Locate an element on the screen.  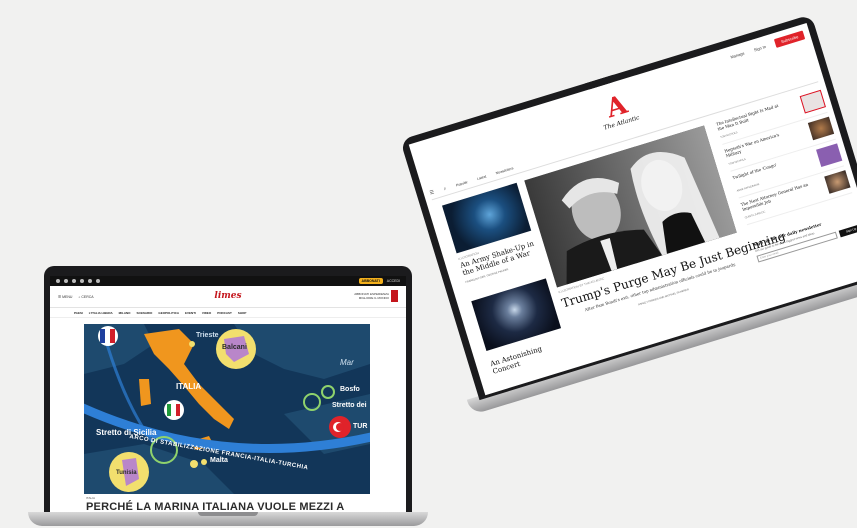
left-laptop-base is located at coordinates (228, 519).